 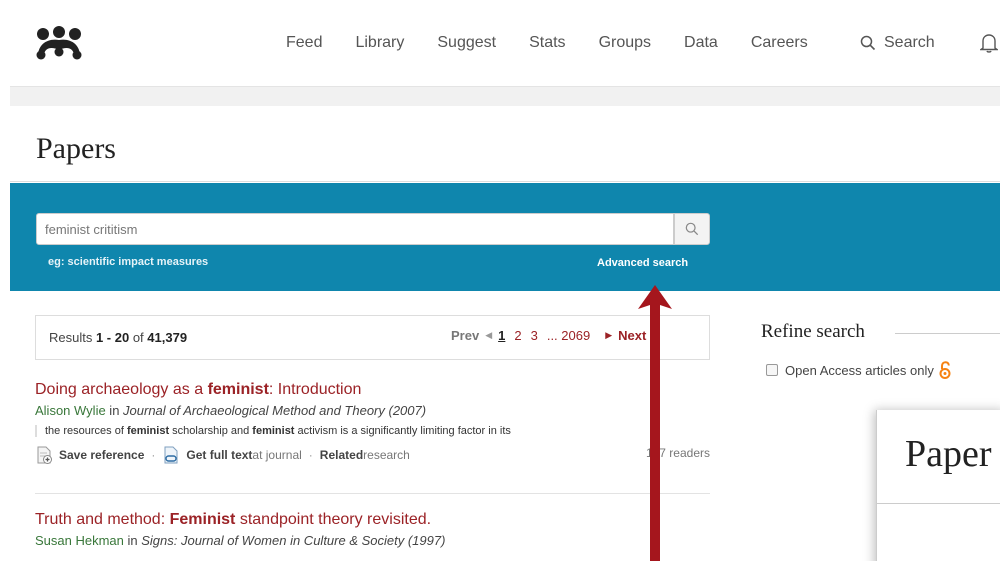 What do you see at coordinates (938, 503) in the screenshot?
I see `overlay-divider` at bounding box center [938, 503].